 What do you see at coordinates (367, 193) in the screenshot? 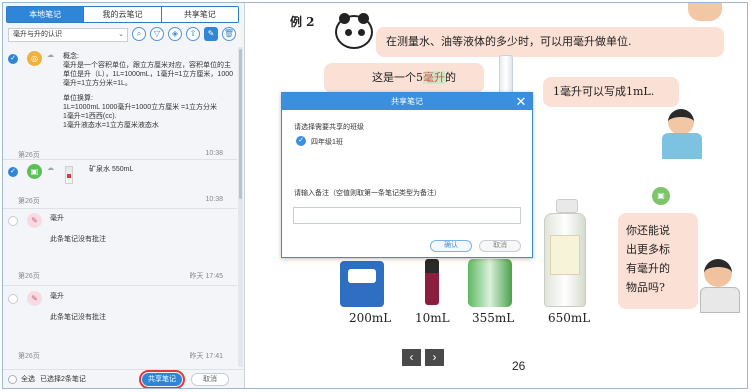
I see `remark-label: 请输入备注（空值则取第一条笔记类型为备注）` at bounding box center [367, 193].